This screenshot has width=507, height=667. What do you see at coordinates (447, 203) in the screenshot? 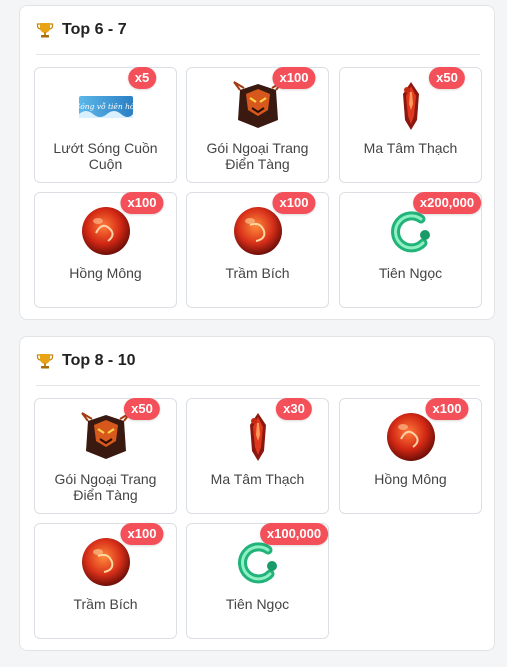
I see `quantity-badge: x200,000` at bounding box center [447, 203].